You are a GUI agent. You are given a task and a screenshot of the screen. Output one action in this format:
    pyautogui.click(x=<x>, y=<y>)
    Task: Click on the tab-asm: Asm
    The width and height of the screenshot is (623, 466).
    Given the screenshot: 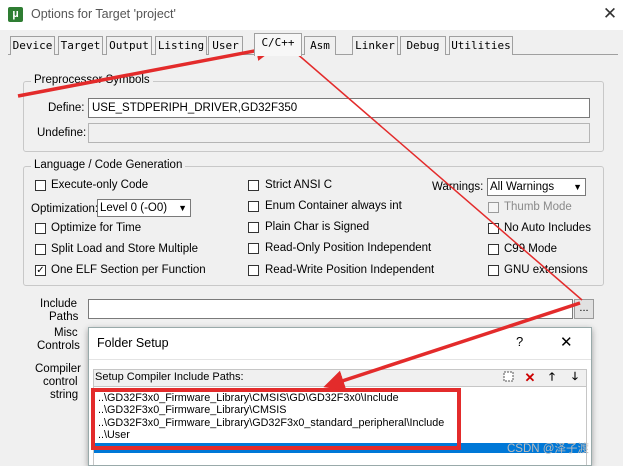 What is the action you would take?
    pyautogui.click(x=320, y=45)
    